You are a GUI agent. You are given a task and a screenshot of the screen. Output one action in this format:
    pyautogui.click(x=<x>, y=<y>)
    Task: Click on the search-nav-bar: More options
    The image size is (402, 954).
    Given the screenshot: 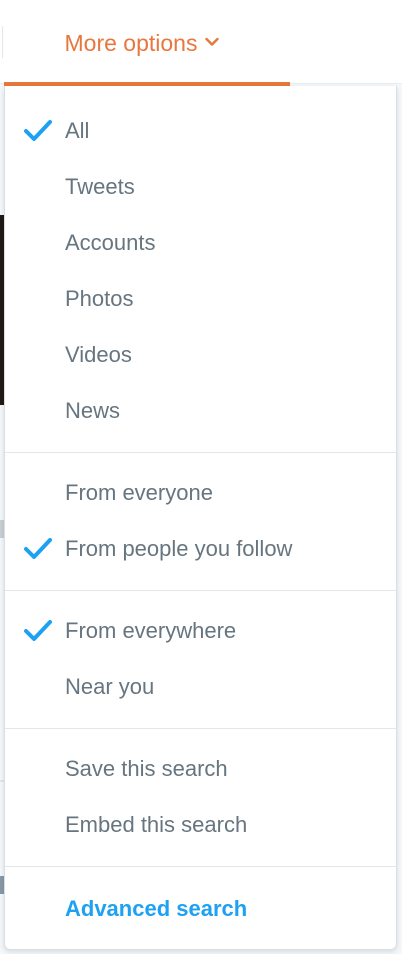 What is the action you would take?
    pyautogui.click(x=201, y=43)
    